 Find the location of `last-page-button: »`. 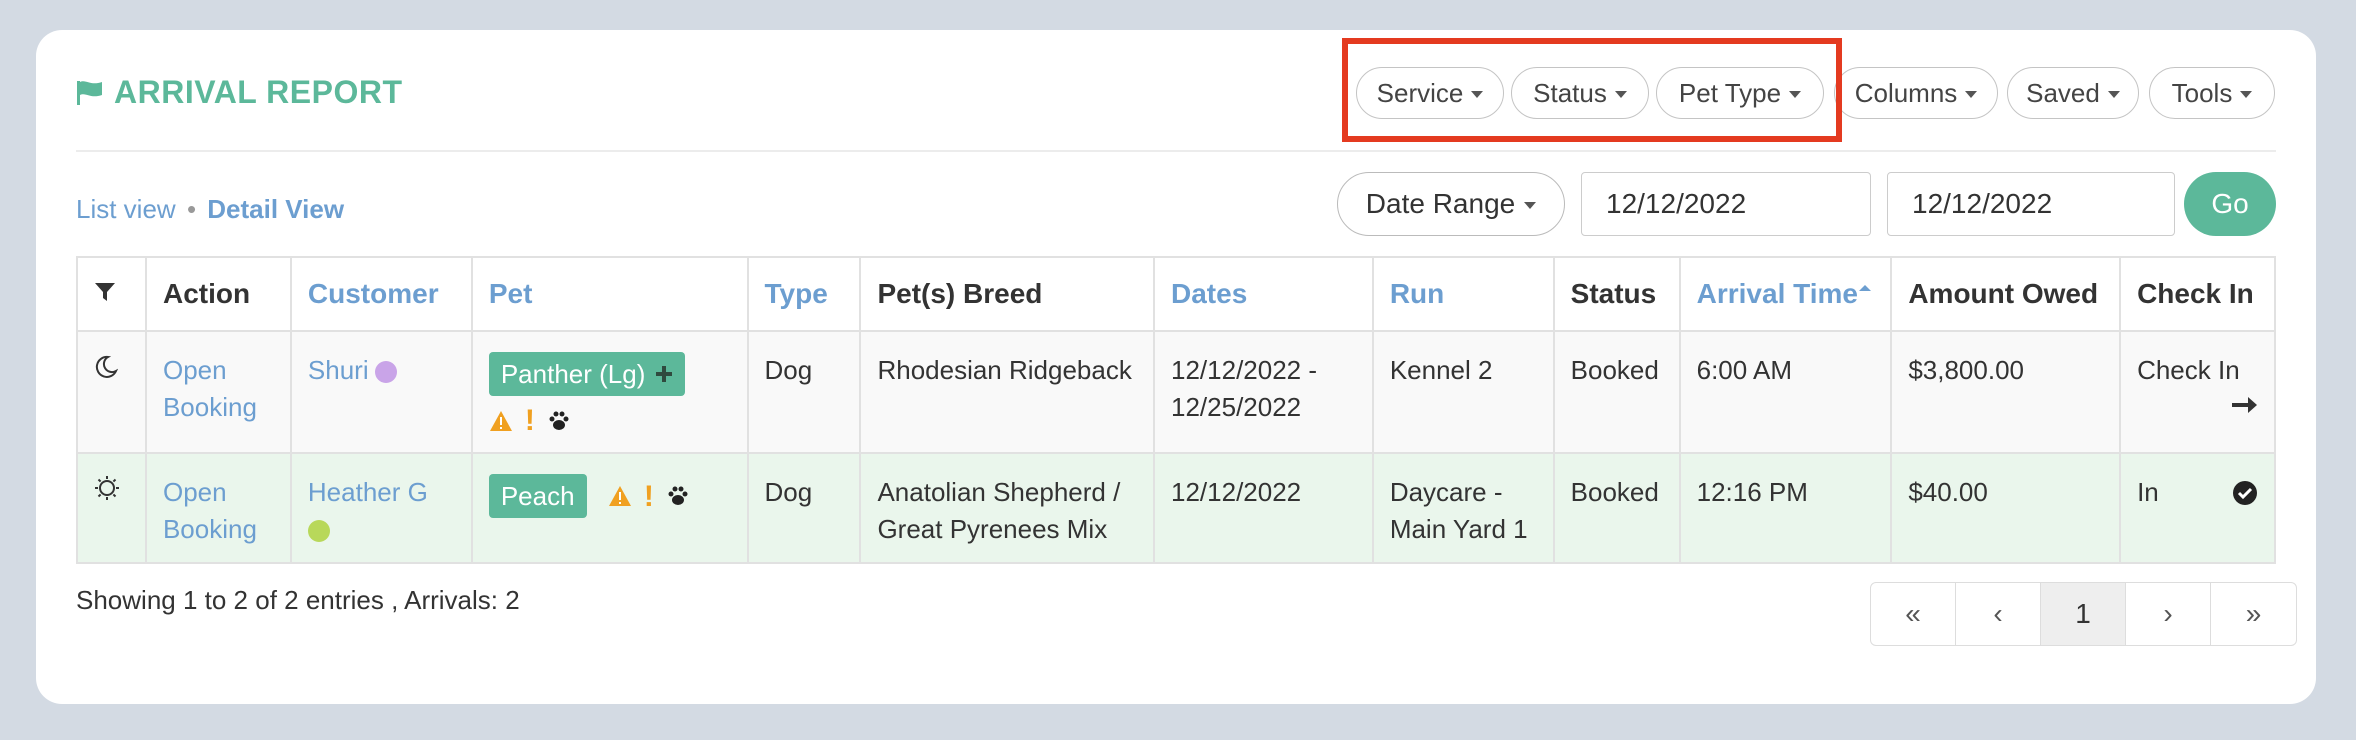

last-page-button: » is located at coordinates (2253, 614).